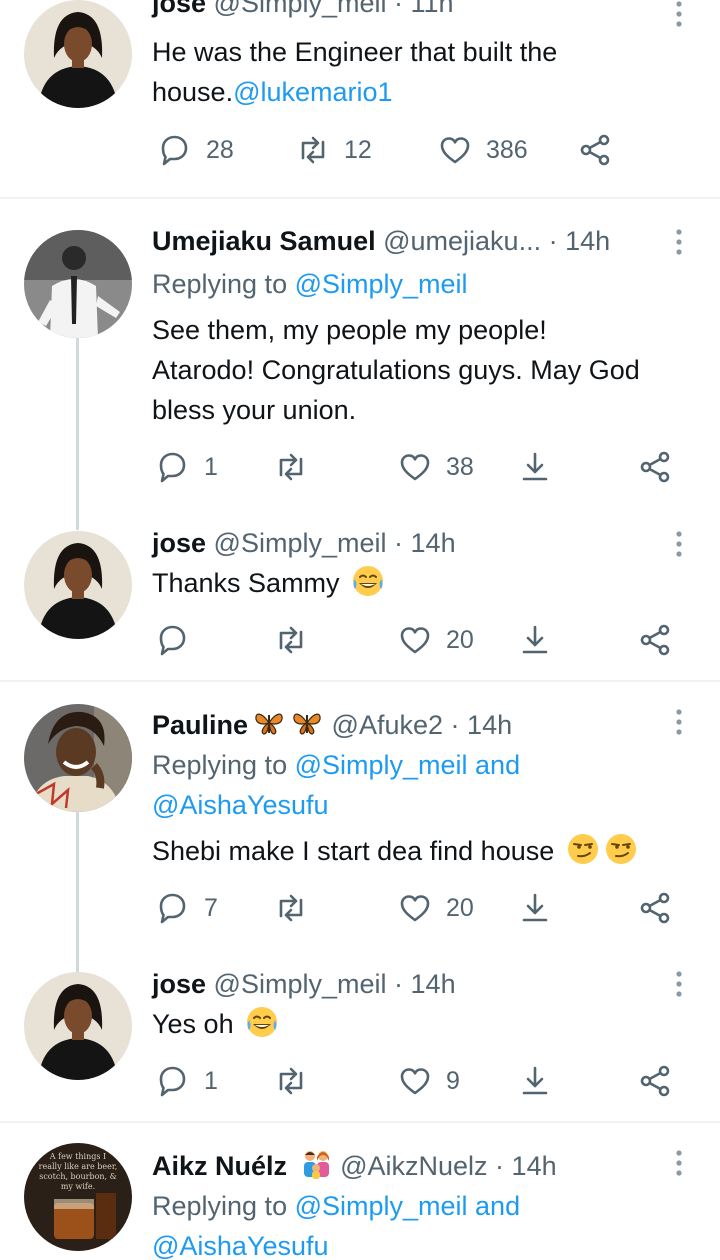 The width and height of the screenshot is (720, 1260). Describe the element at coordinates (219, 1166) in the screenshot. I see `display-name: Aikz Nuélz` at that location.